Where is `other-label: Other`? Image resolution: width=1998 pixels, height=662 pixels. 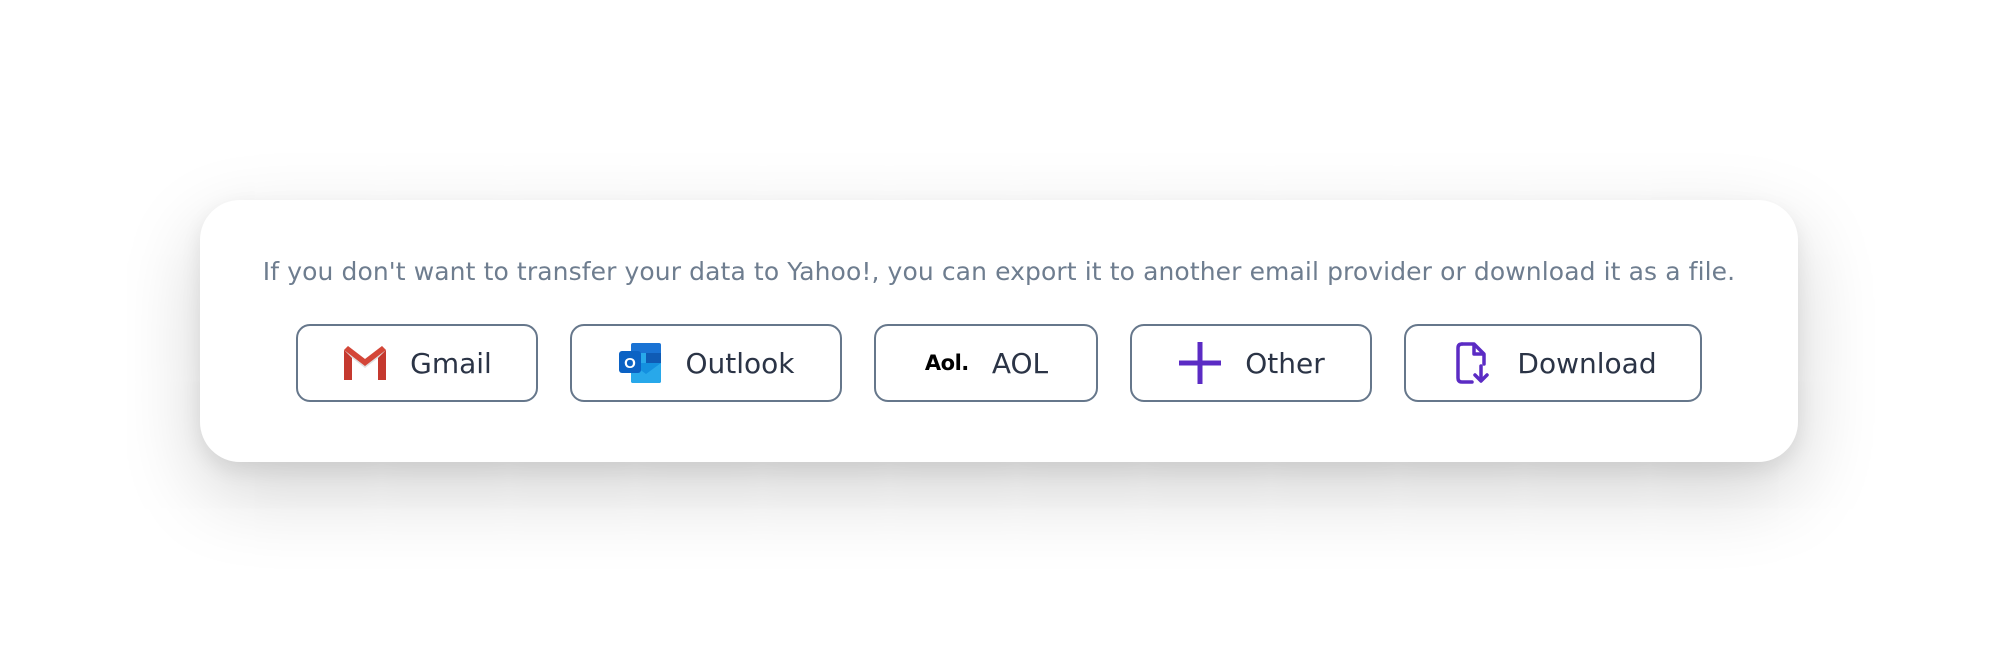
other-label: Other is located at coordinates (1285, 363).